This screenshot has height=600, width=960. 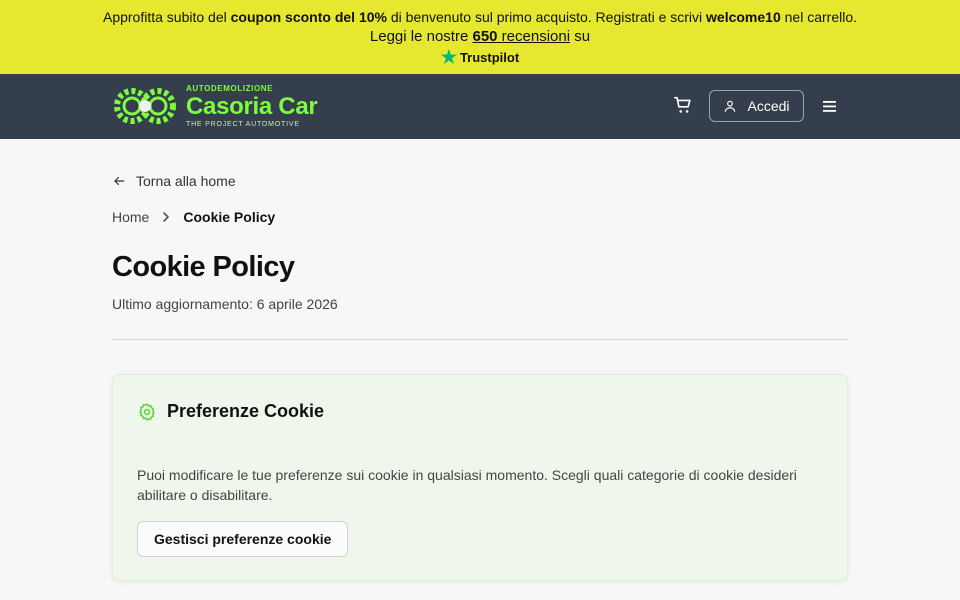 I want to click on promo-coupon-text: coupon sconto del 10%, so click(x=308, y=17).